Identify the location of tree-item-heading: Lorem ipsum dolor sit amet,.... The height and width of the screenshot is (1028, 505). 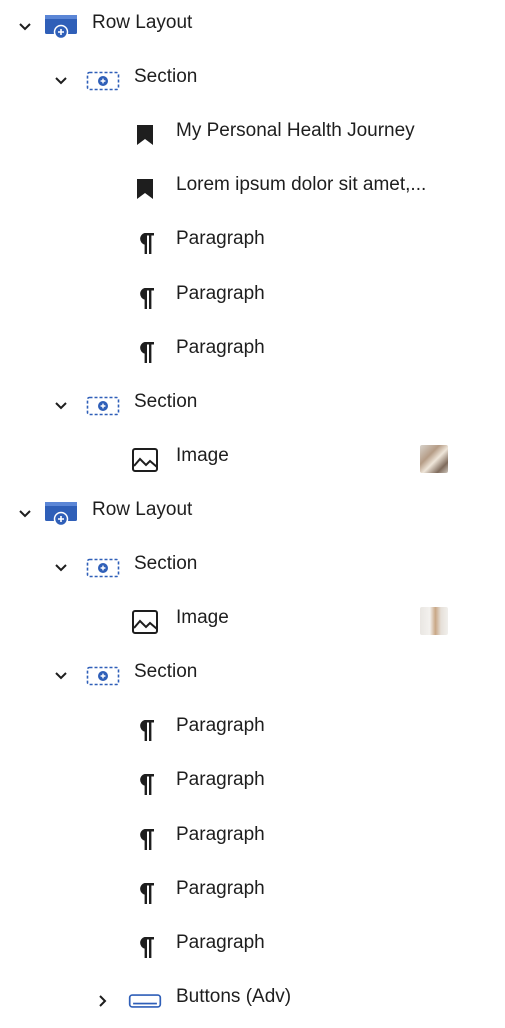
(252, 189).